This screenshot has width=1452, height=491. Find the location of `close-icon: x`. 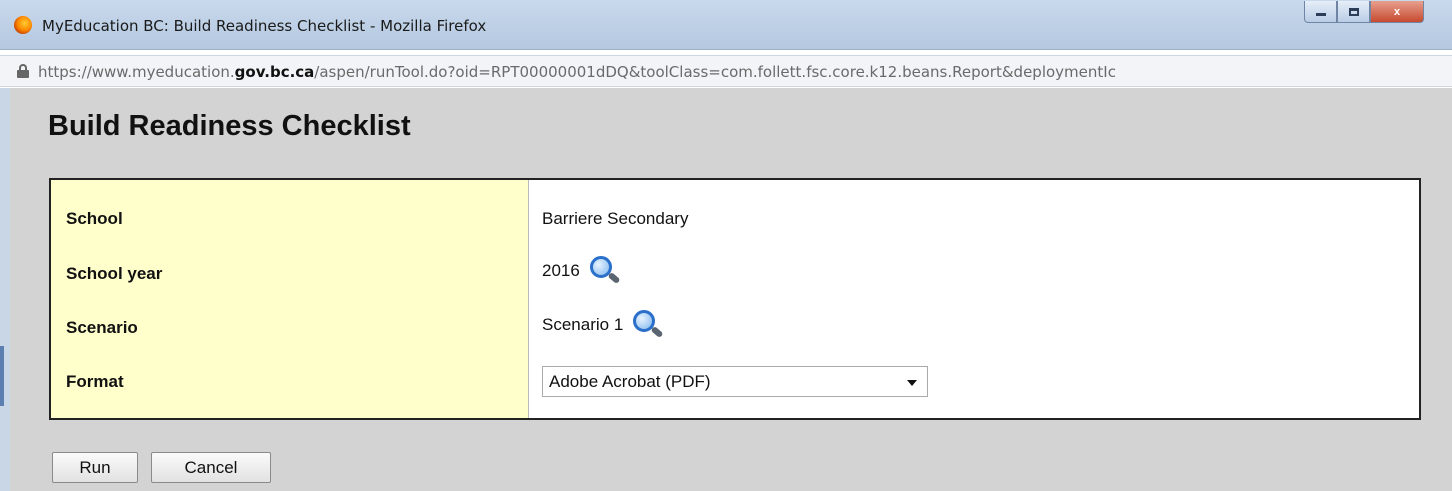

close-icon: x is located at coordinates (1397, 11).